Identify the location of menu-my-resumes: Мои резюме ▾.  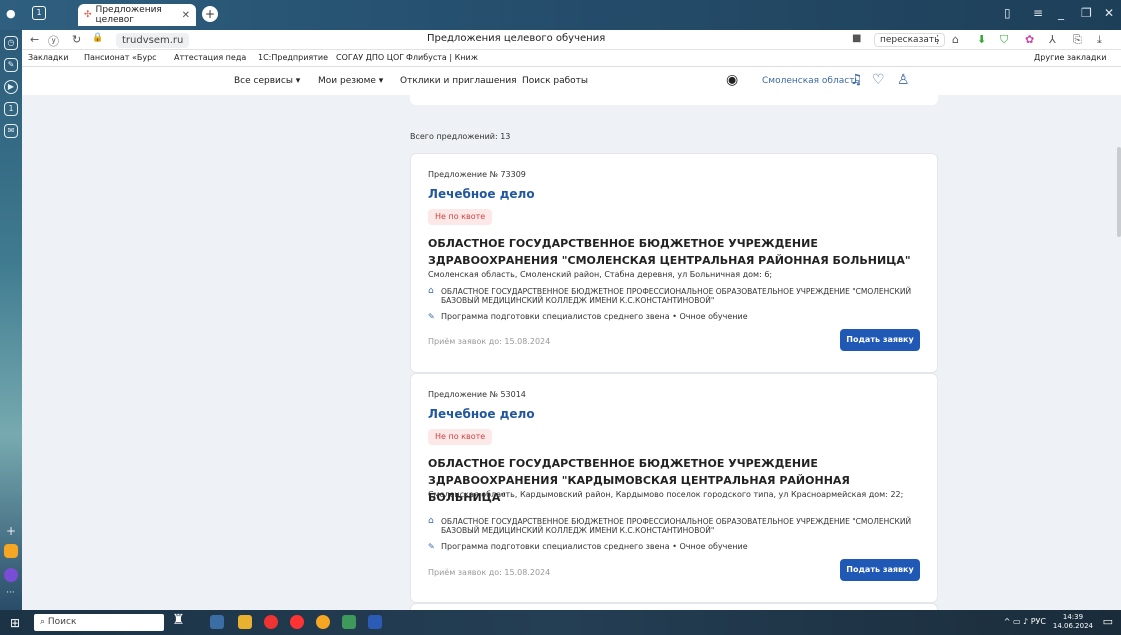
(350, 81).